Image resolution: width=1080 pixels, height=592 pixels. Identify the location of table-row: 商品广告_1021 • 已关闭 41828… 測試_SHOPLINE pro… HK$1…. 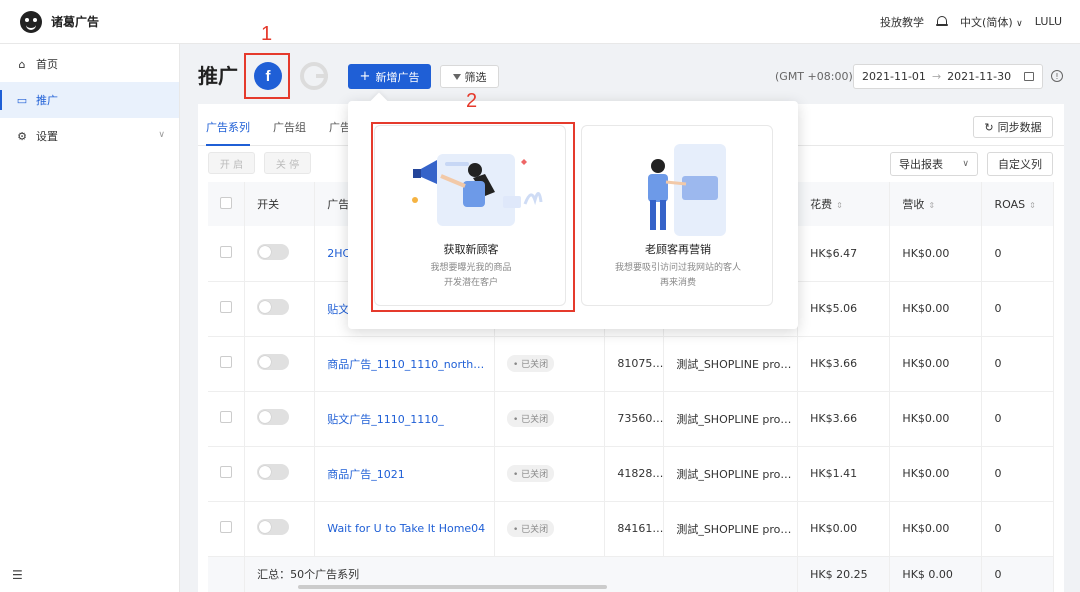
(631, 474).